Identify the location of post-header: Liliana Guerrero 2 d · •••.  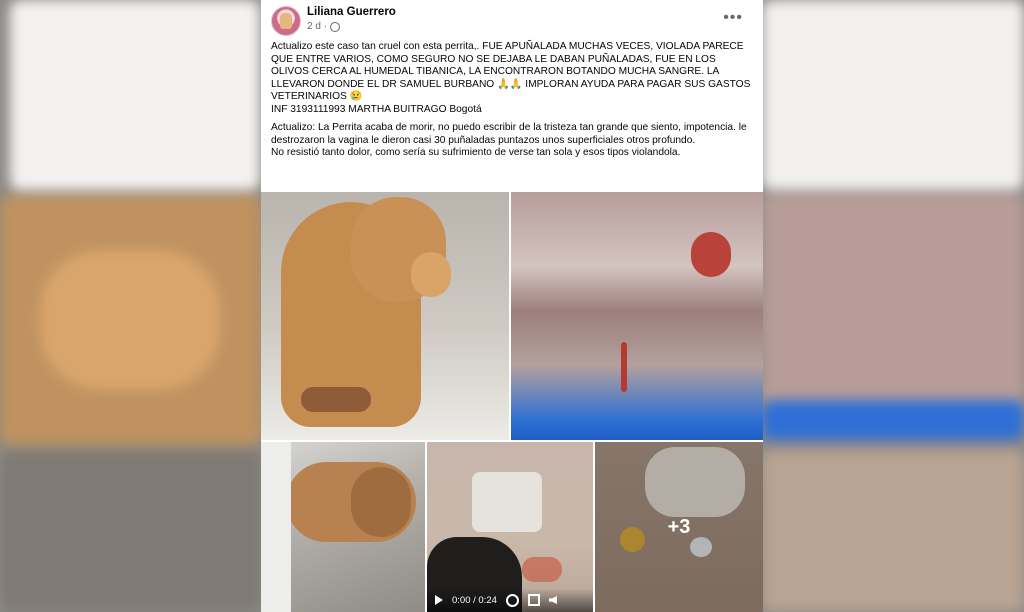
(512, 21).